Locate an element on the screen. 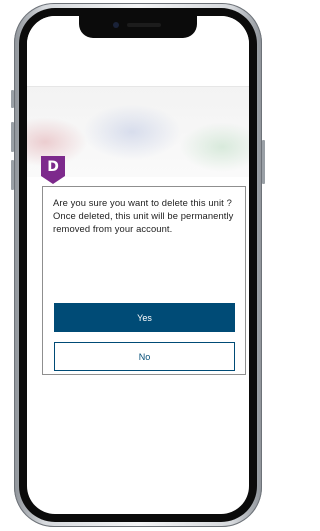 This screenshot has width=320, height=531. front-camera-icon is located at coordinates (116, 25).